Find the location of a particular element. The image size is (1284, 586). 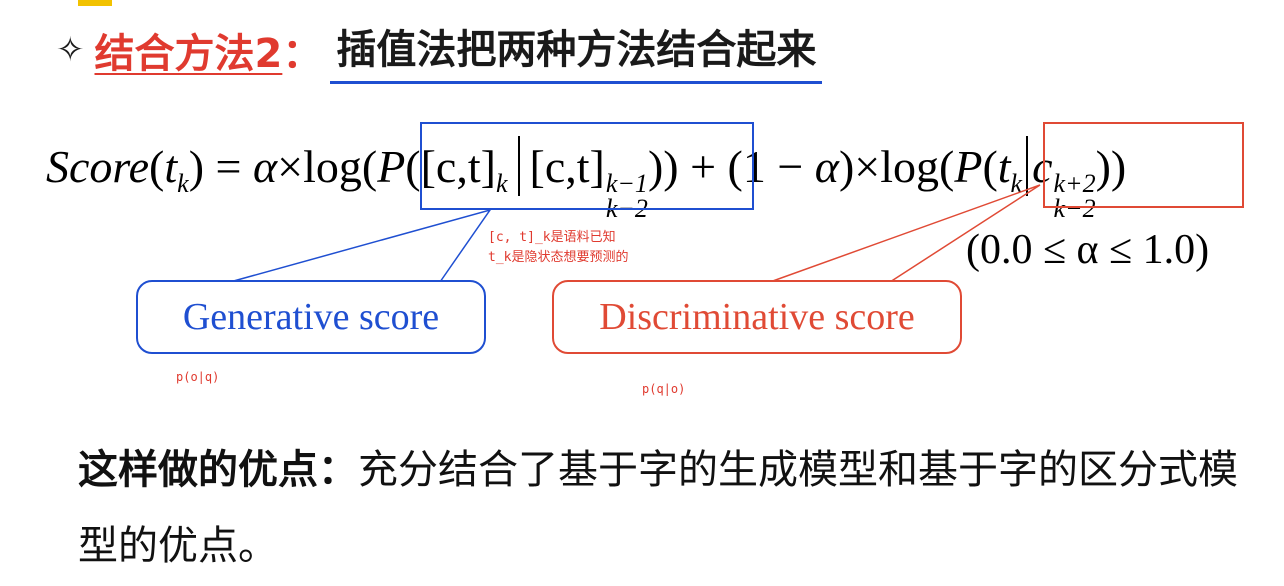

generative-score-callout: Generative score is located at coordinates (311, 317).